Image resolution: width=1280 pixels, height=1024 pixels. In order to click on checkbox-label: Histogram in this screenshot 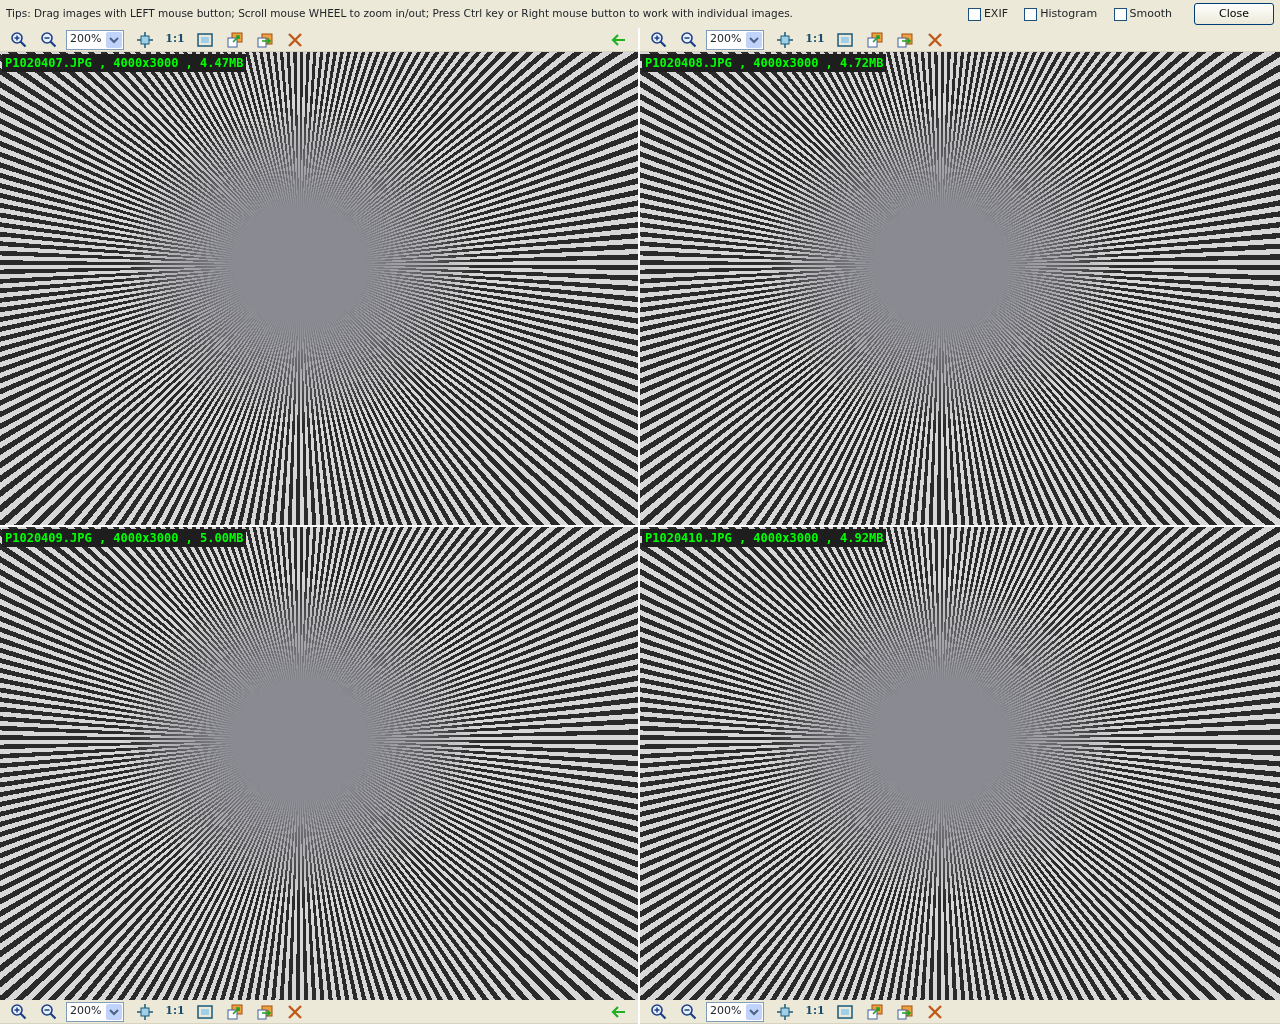, I will do `click(1069, 14)`.